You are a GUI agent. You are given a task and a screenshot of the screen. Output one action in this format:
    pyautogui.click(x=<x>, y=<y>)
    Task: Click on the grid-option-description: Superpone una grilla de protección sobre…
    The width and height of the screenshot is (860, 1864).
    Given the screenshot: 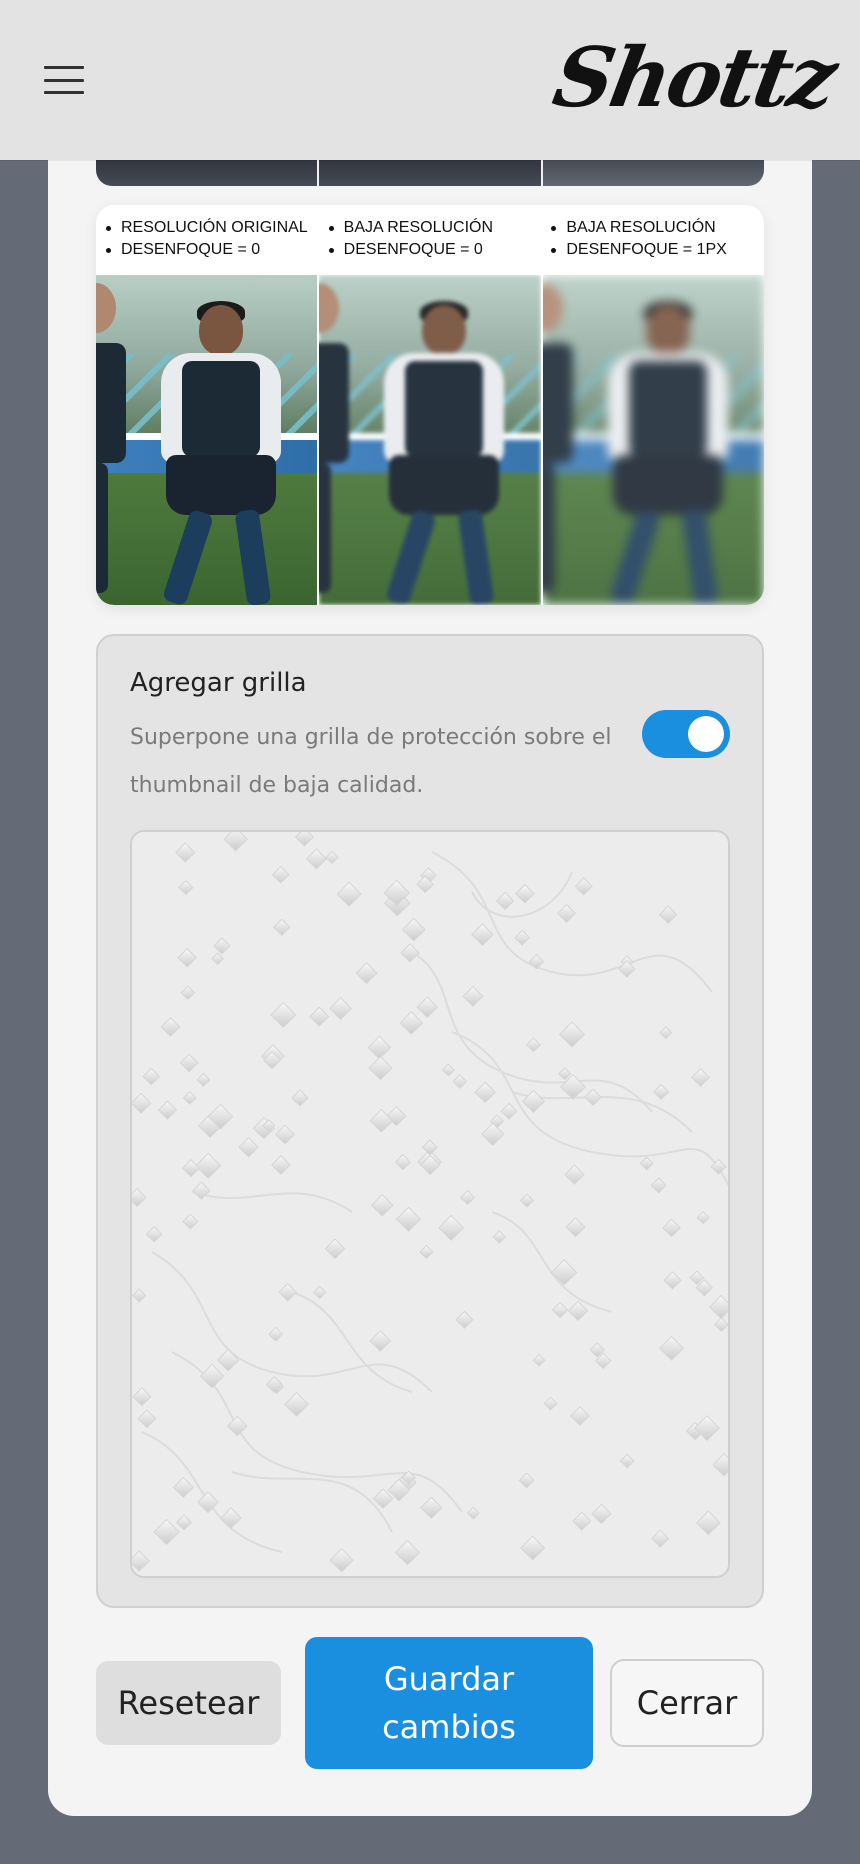 What is the action you would take?
    pyautogui.click(x=371, y=761)
    